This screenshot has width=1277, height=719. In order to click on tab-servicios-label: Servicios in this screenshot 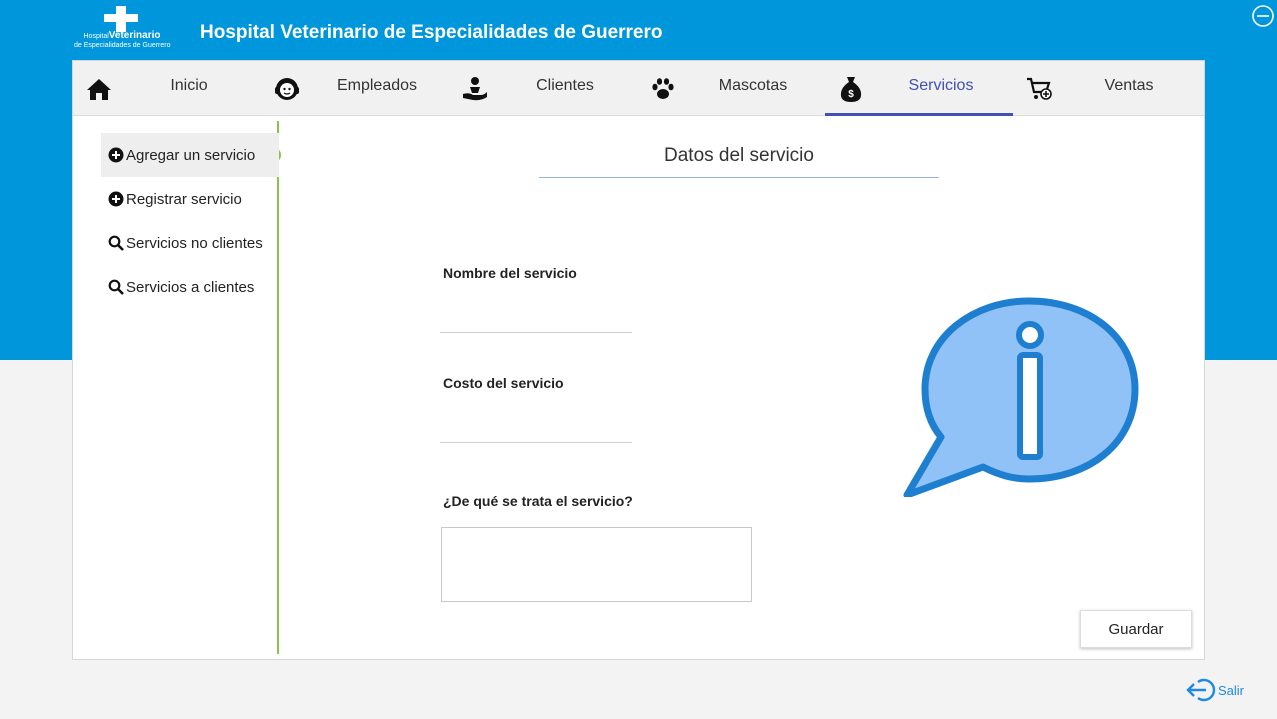, I will do `click(941, 85)`.